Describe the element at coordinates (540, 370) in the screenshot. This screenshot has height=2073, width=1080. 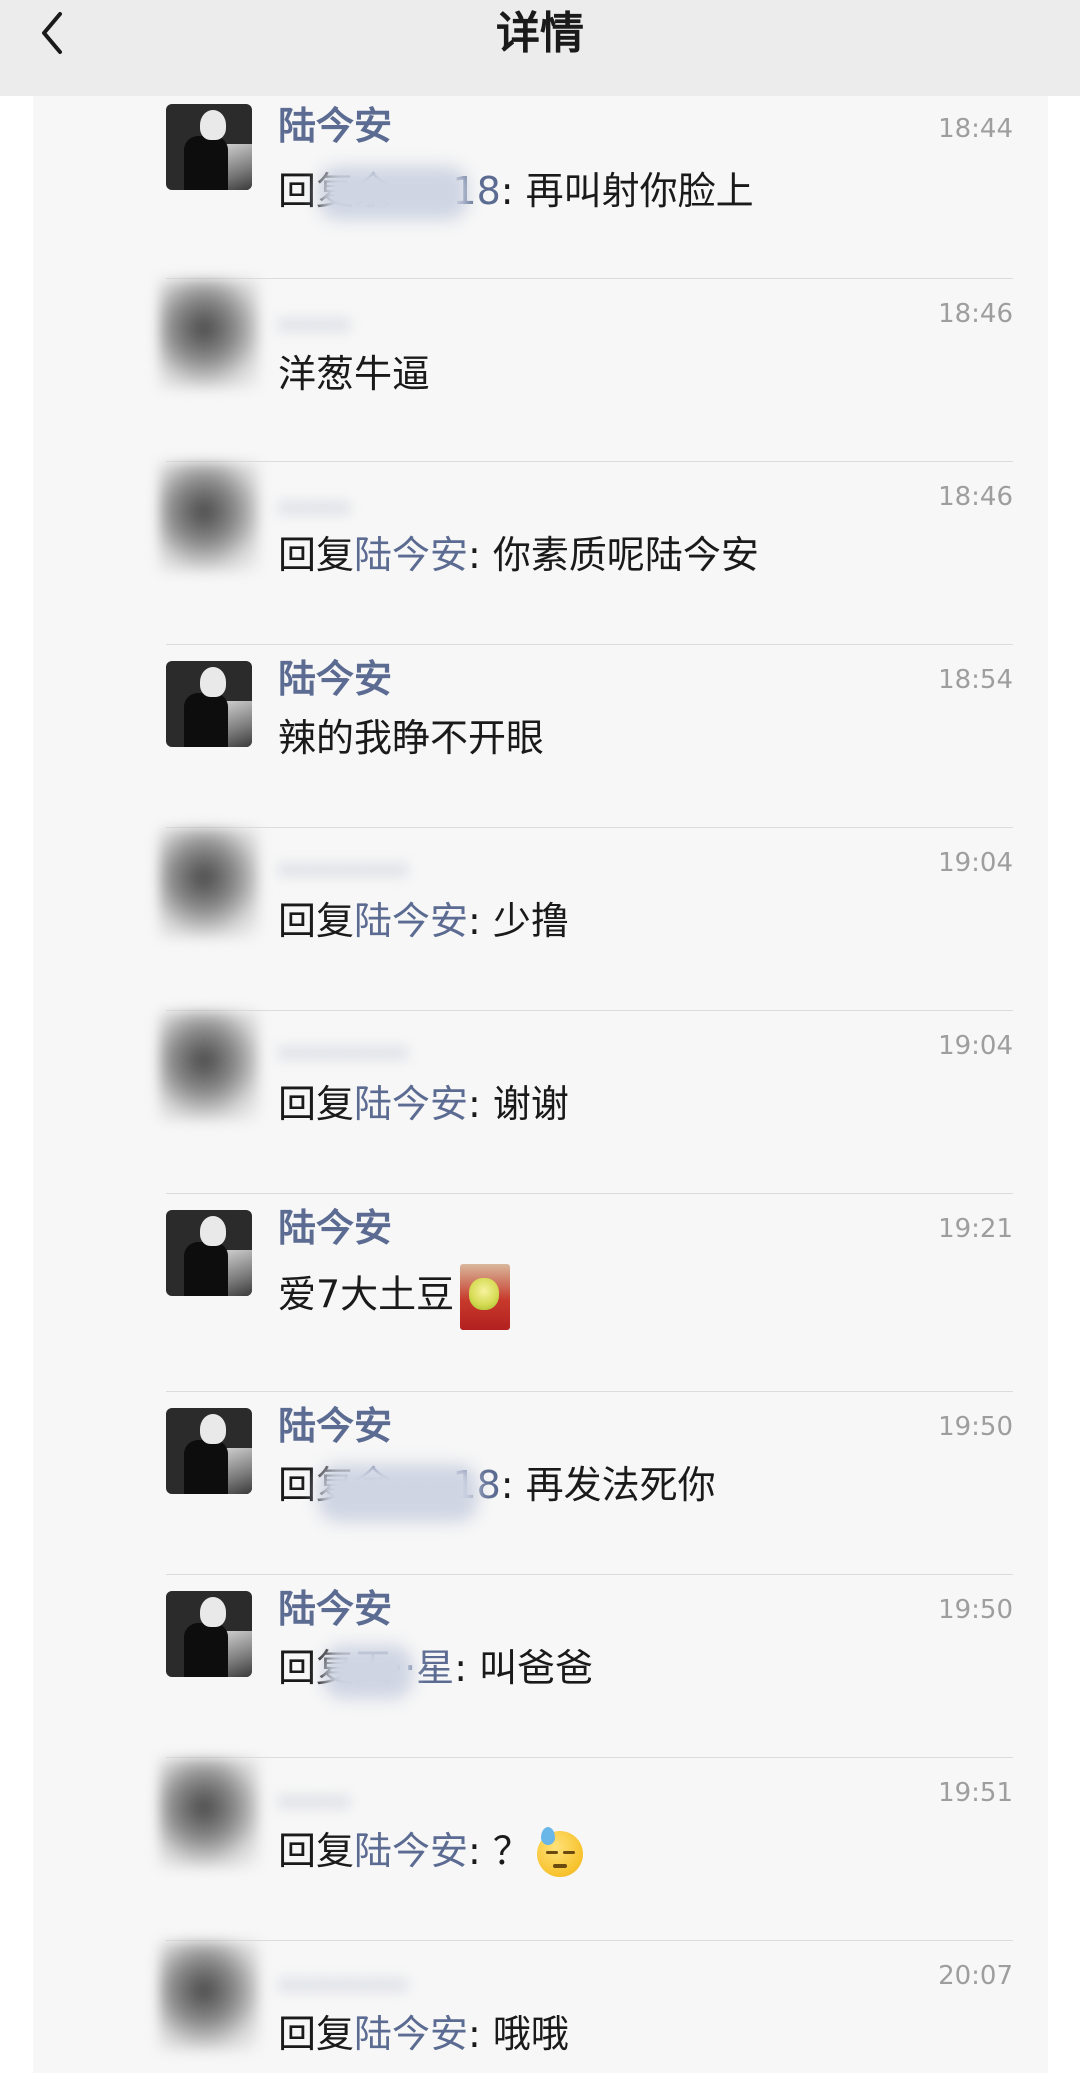
I see `comment-item: ····· 18:46 洋葱牛逼` at that location.